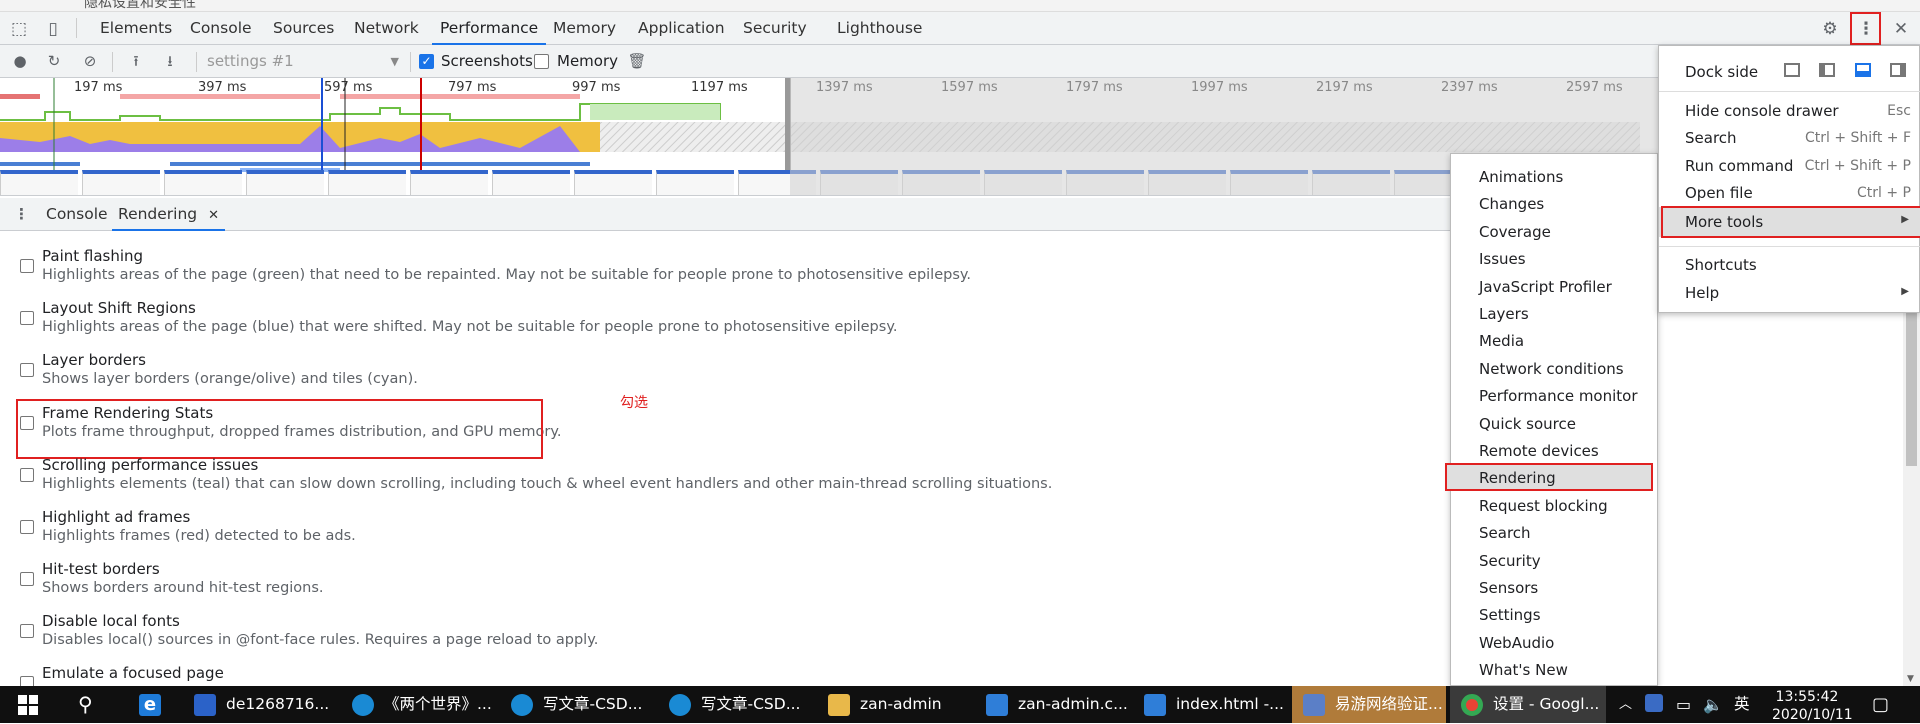 This screenshot has width=1920, height=724. I want to click on more-tools-item: Changes, so click(1511, 204).